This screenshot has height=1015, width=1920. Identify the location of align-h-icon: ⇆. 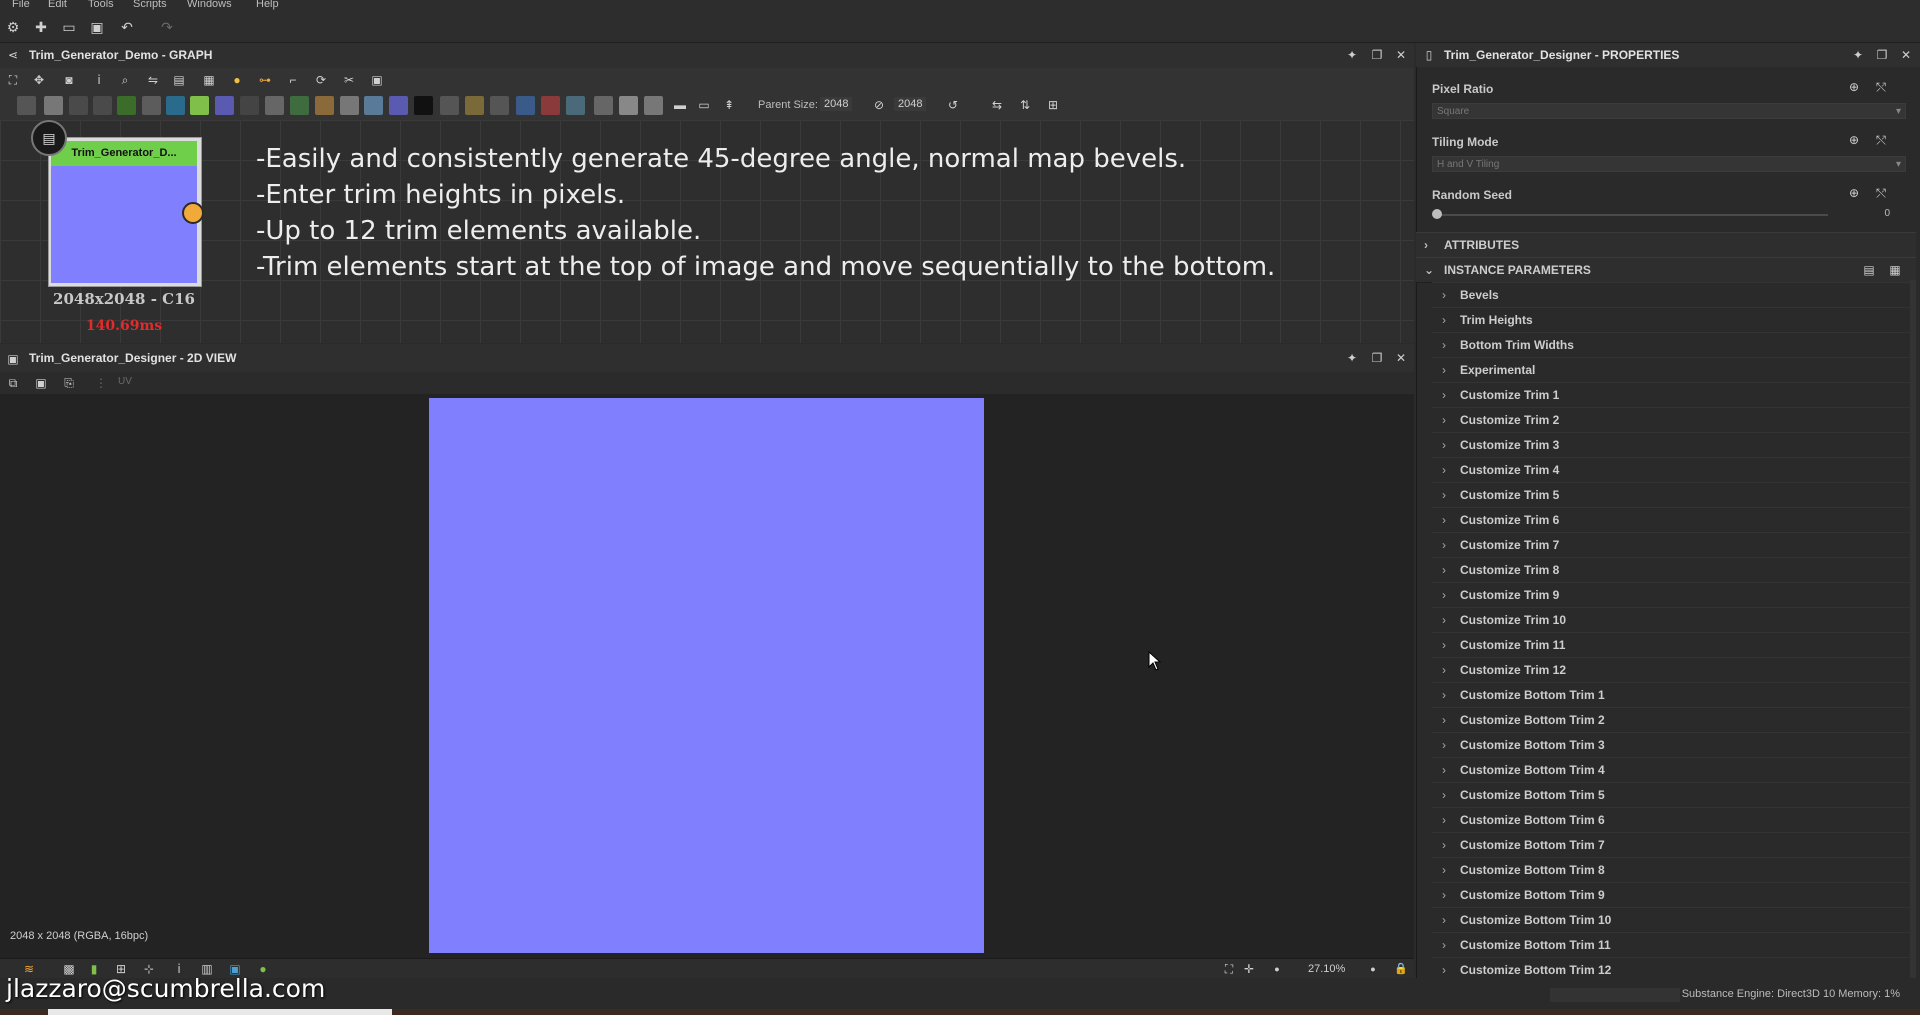
(997, 105).